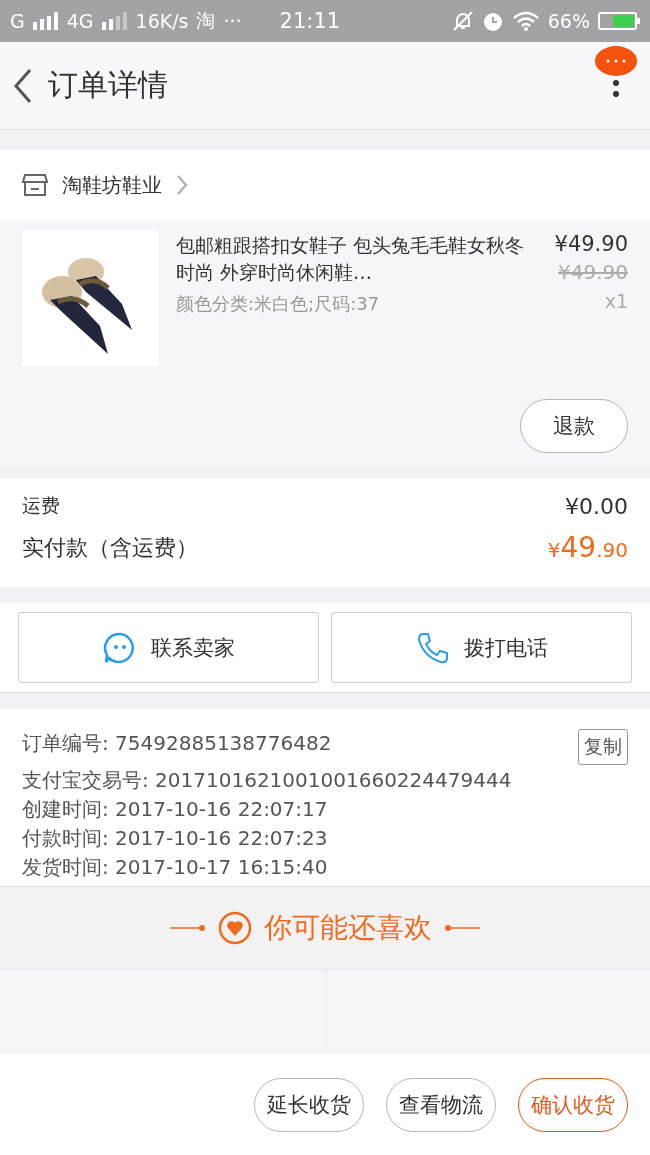 This screenshot has width=650, height=1155. What do you see at coordinates (603, 747) in the screenshot?
I see `copy-button: 复制` at bounding box center [603, 747].